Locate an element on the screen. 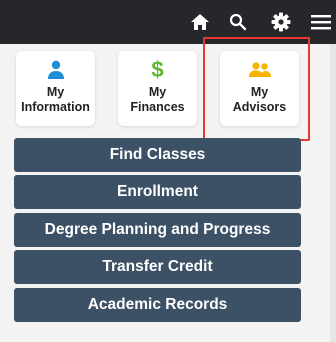  my-finances-tile: $ My Finances is located at coordinates (157, 88).